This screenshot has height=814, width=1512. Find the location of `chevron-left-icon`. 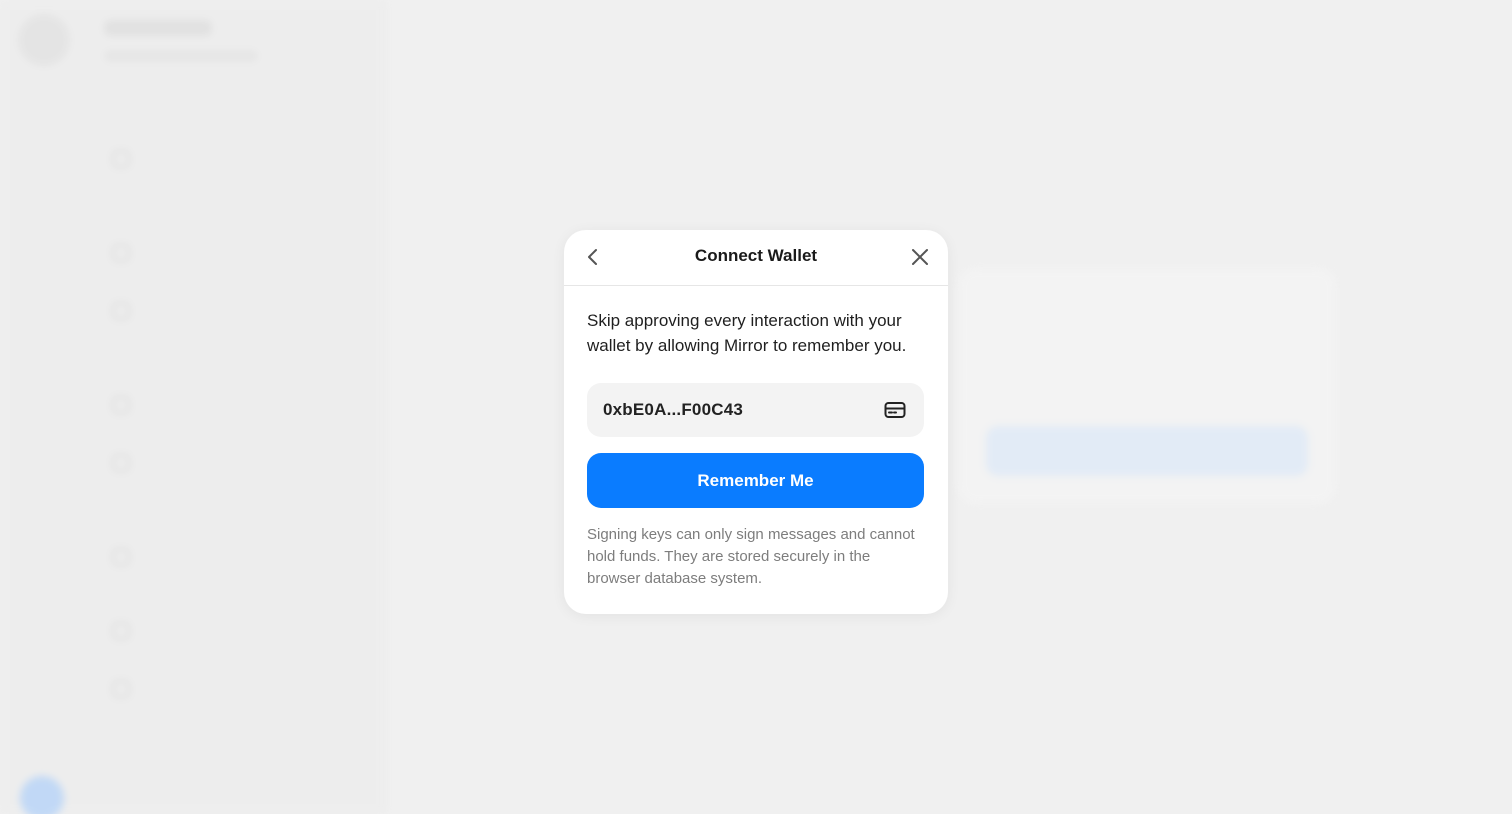

chevron-left-icon is located at coordinates (592, 257).